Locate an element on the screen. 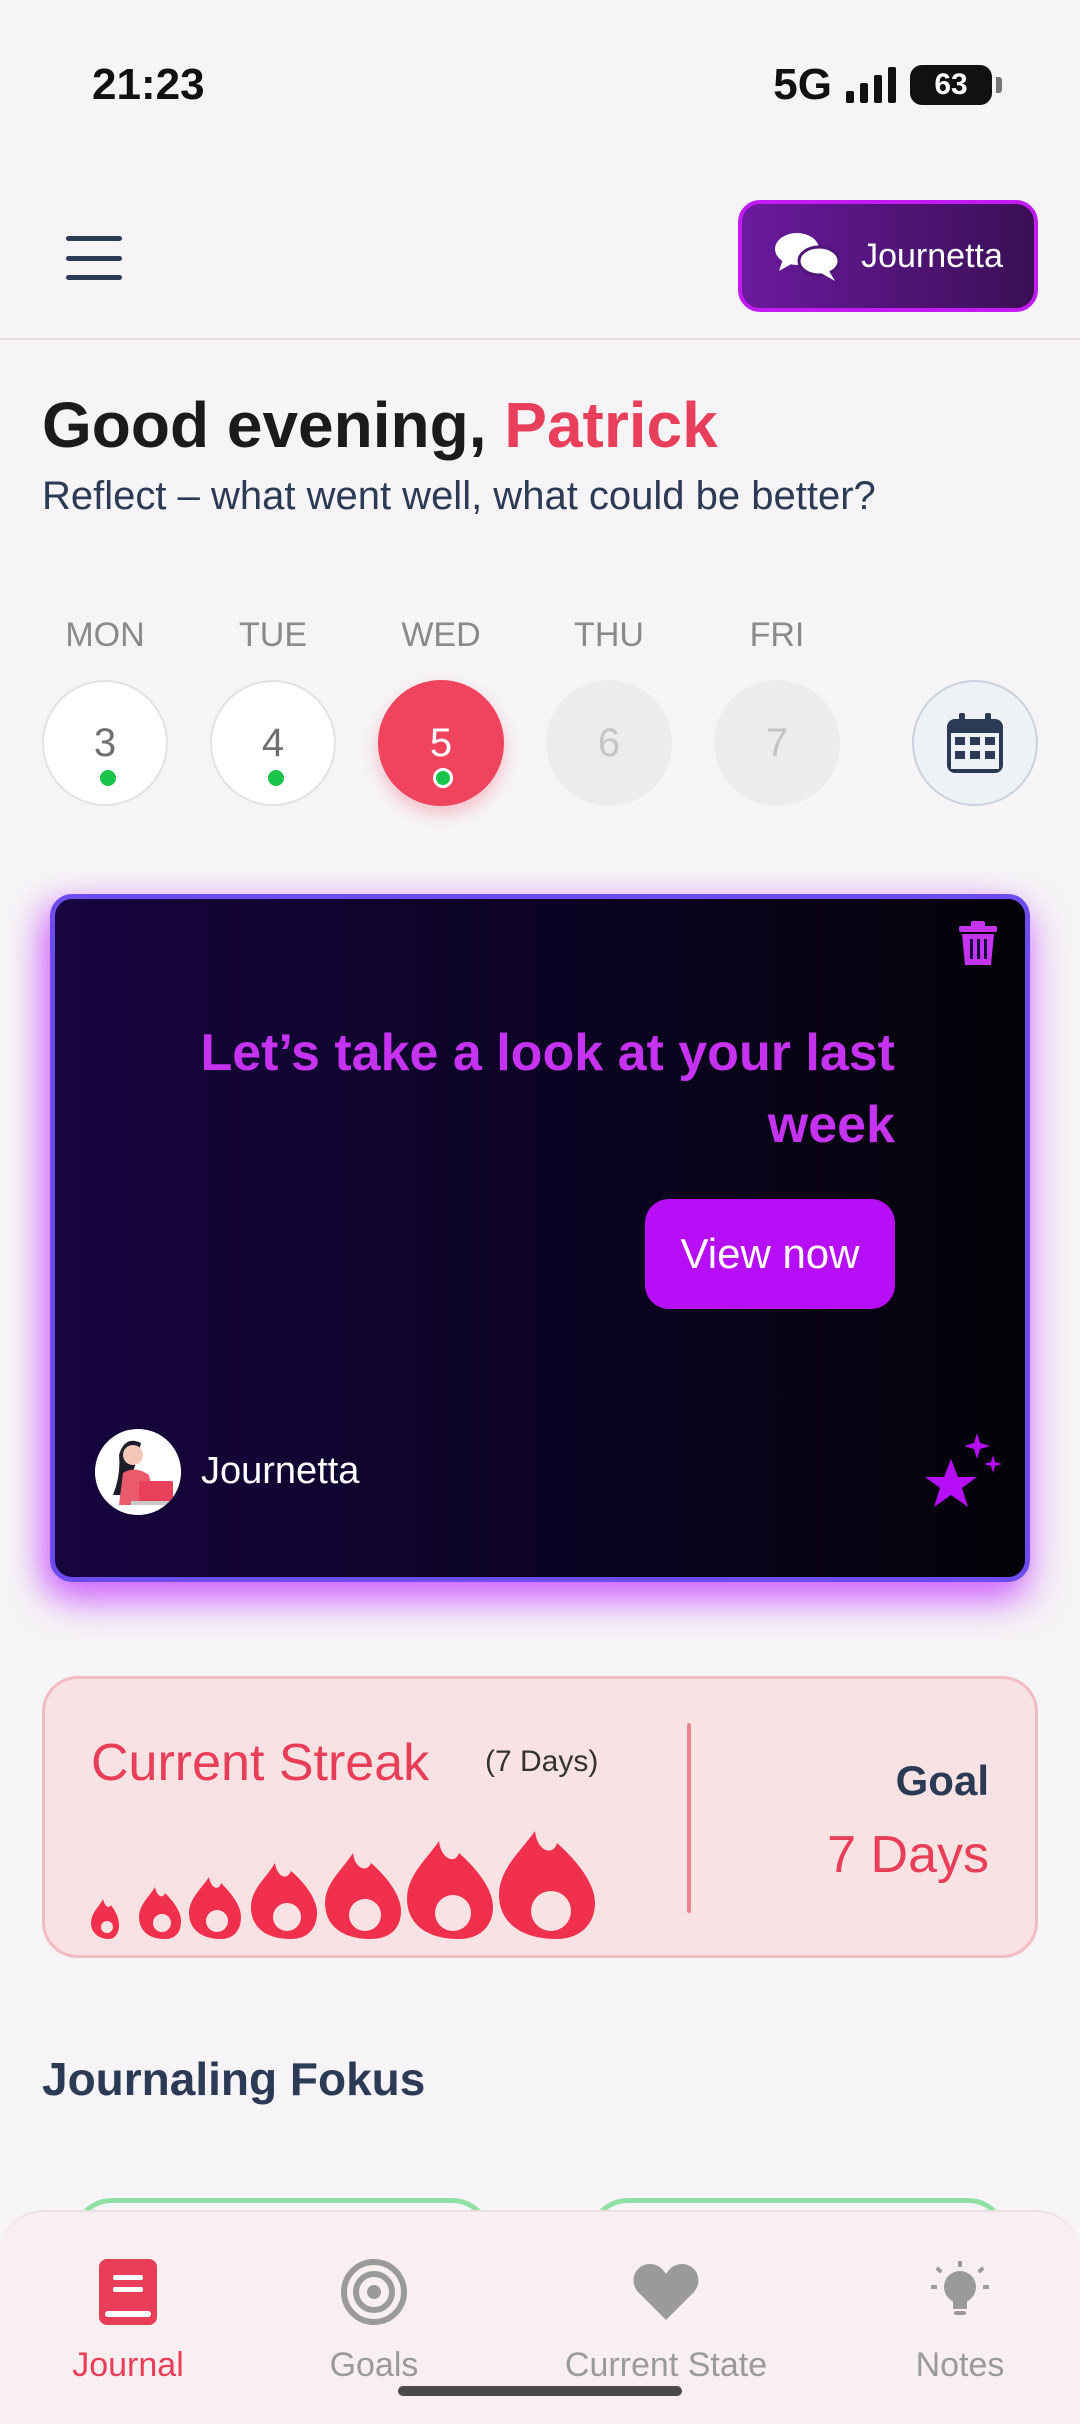 The image size is (1080, 2424). goal-value: 7 Days is located at coordinates (908, 1855).